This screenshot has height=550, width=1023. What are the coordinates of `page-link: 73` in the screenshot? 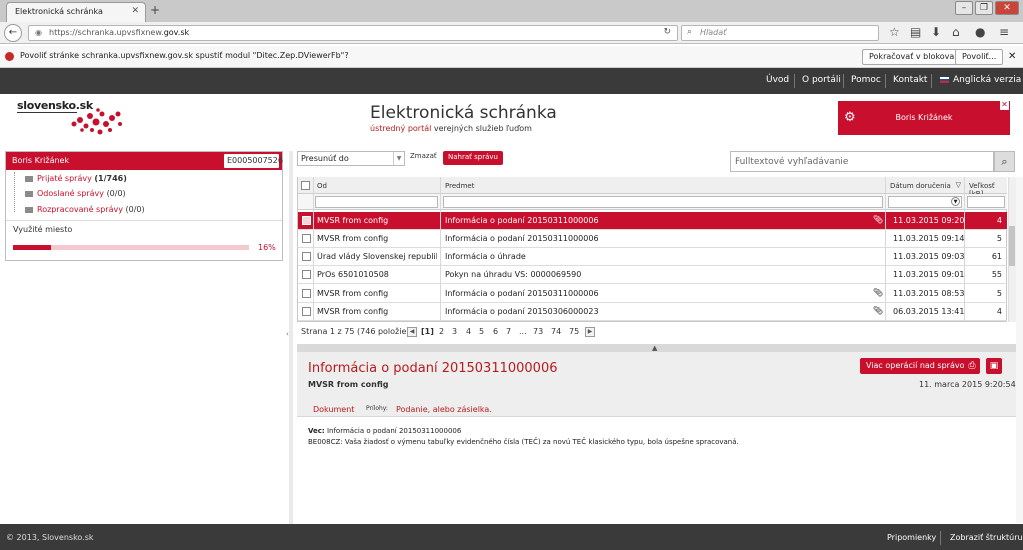 It's located at (538, 331).